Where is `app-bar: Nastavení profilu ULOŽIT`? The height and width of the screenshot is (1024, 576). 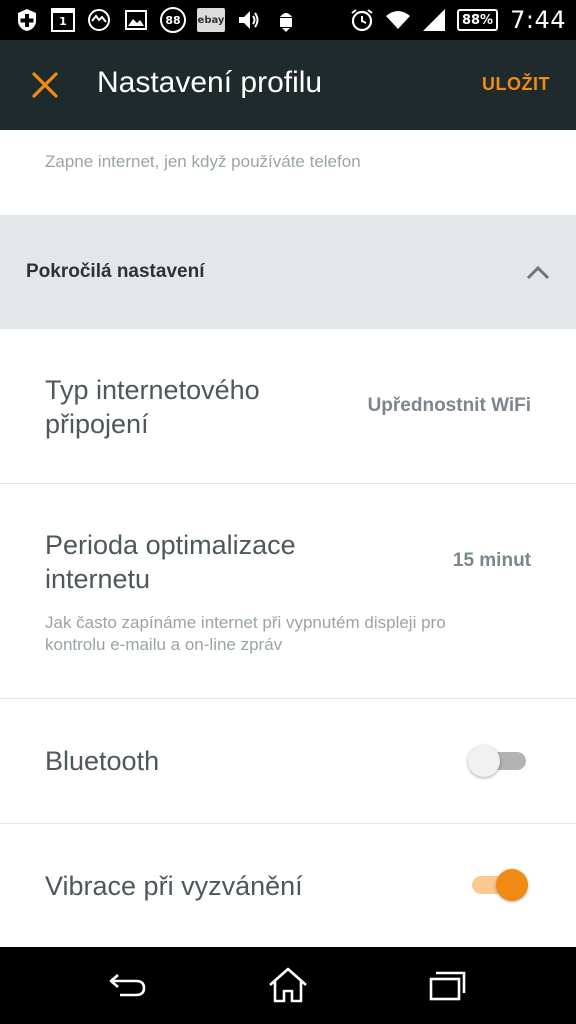 app-bar: Nastavení profilu ULOŽIT is located at coordinates (288, 85).